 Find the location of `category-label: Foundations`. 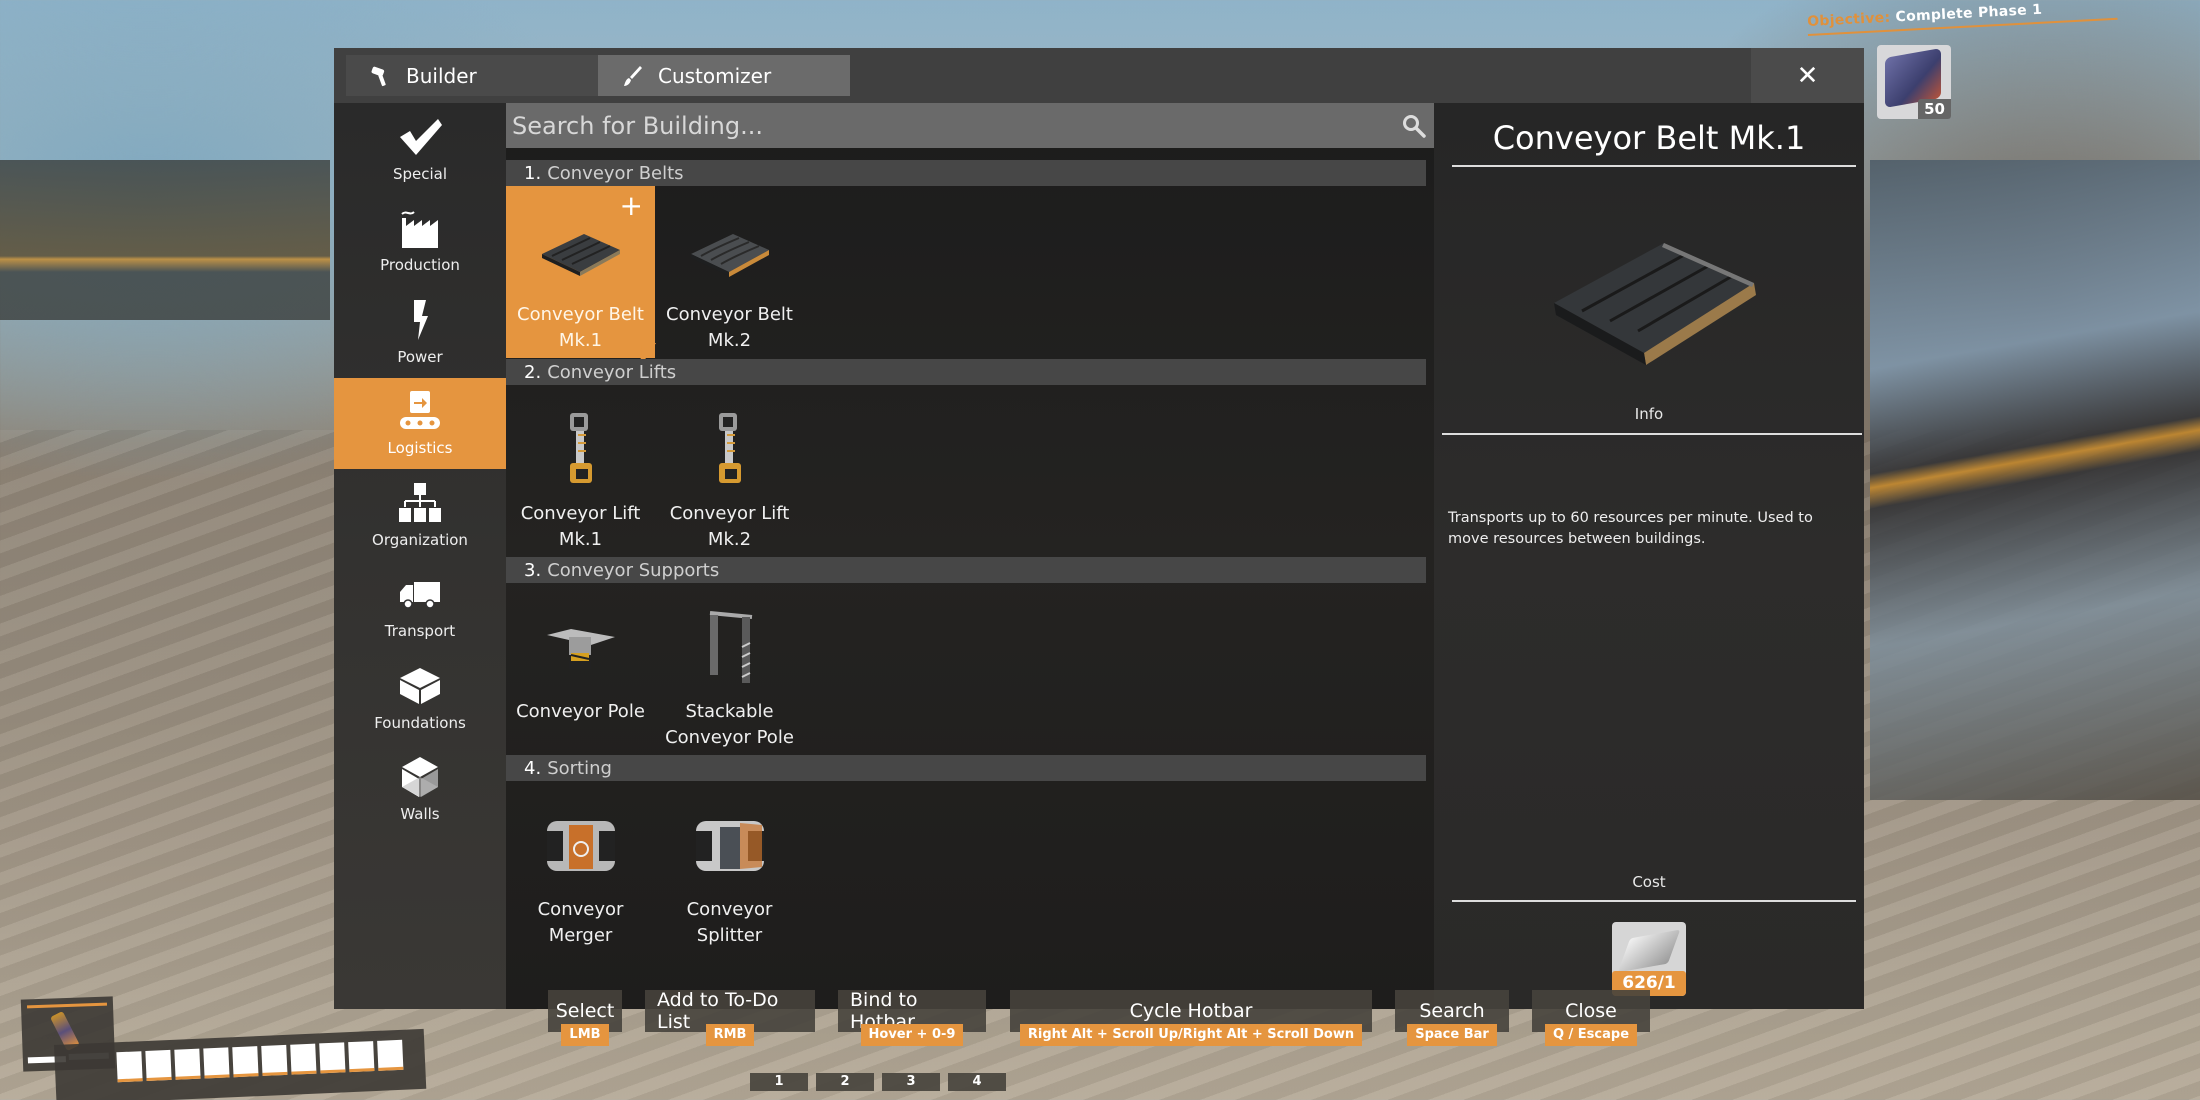

category-label: Foundations is located at coordinates (420, 722).